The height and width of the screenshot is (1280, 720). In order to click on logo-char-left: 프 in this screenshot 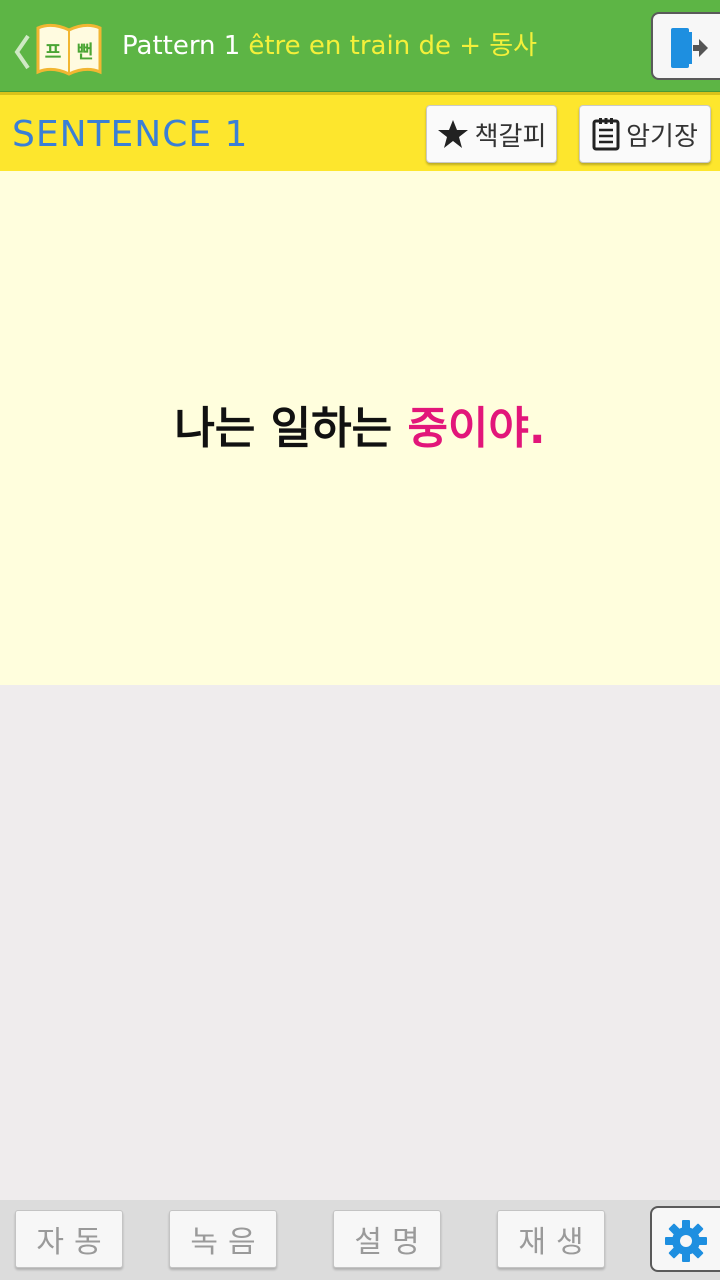, I will do `click(53, 52)`.